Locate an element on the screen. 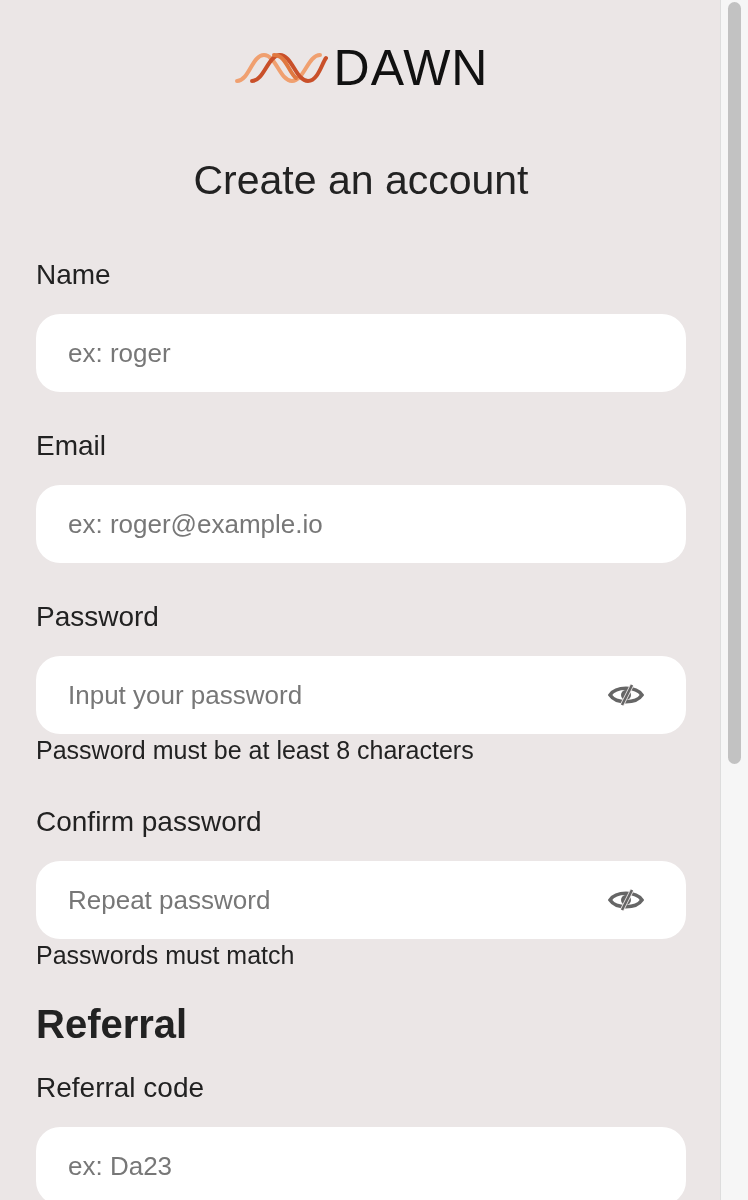  field-label: Password is located at coordinates (98, 617).